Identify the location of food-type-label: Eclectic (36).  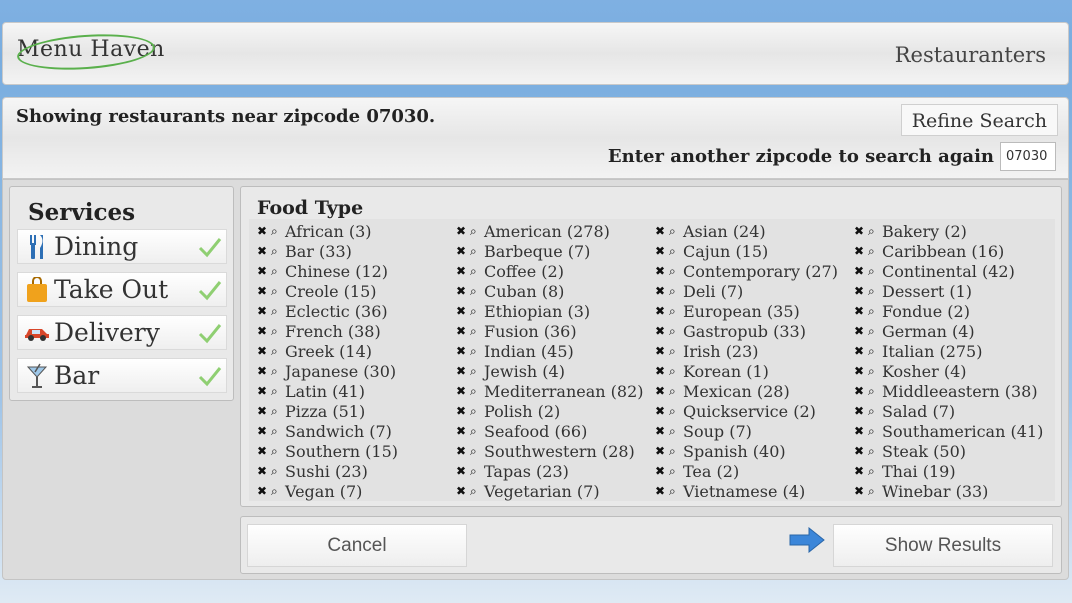
(336, 311).